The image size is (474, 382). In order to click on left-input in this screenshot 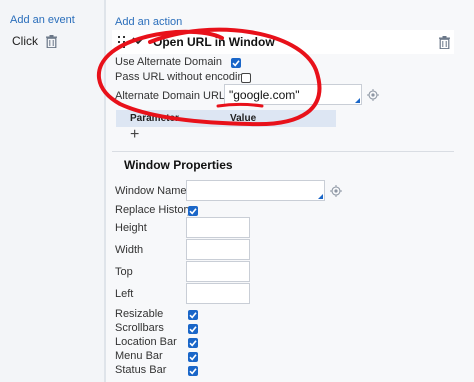, I will do `click(218, 293)`.